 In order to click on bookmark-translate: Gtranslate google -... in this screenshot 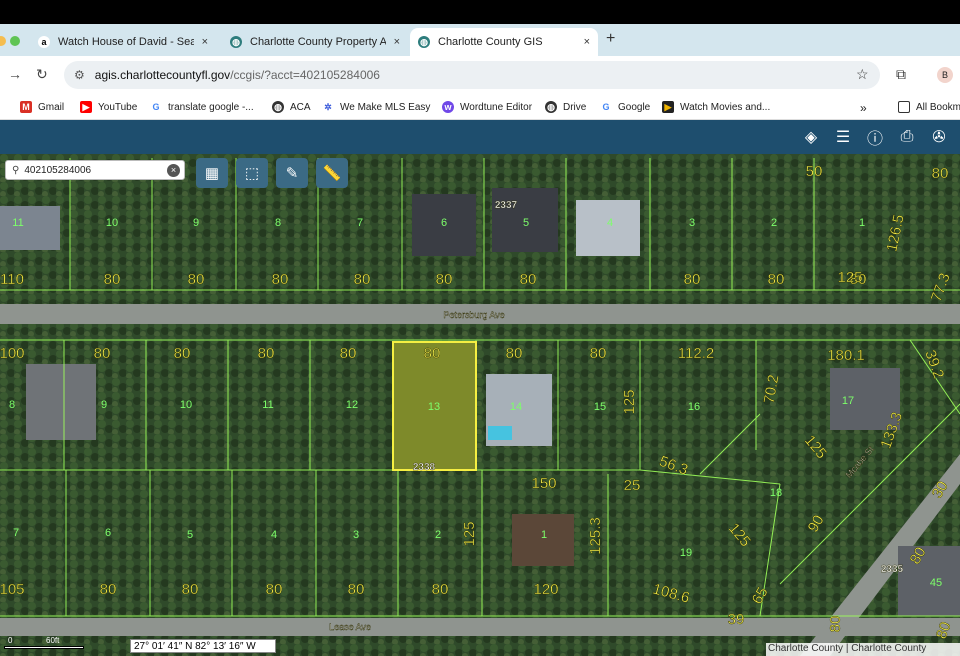, I will do `click(202, 107)`.